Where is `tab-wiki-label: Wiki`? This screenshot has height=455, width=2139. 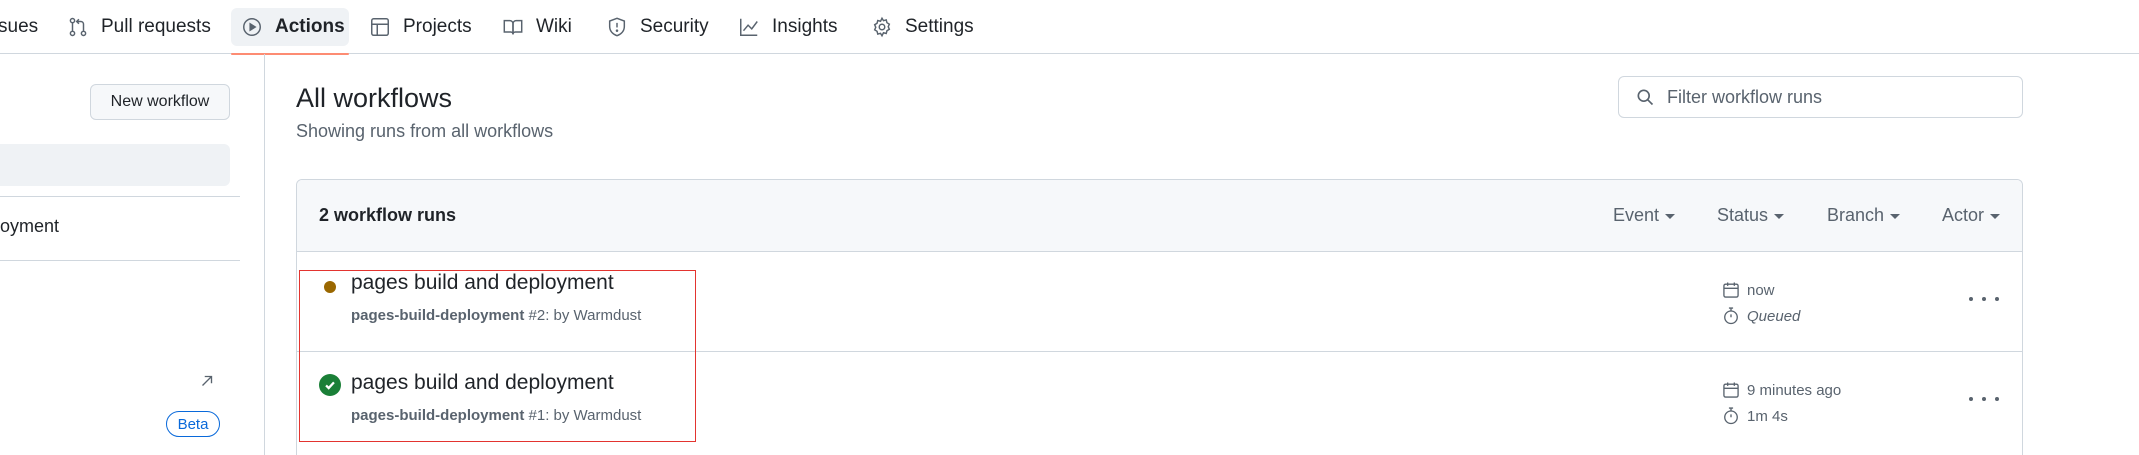 tab-wiki-label: Wiki is located at coordinates (554, 26).